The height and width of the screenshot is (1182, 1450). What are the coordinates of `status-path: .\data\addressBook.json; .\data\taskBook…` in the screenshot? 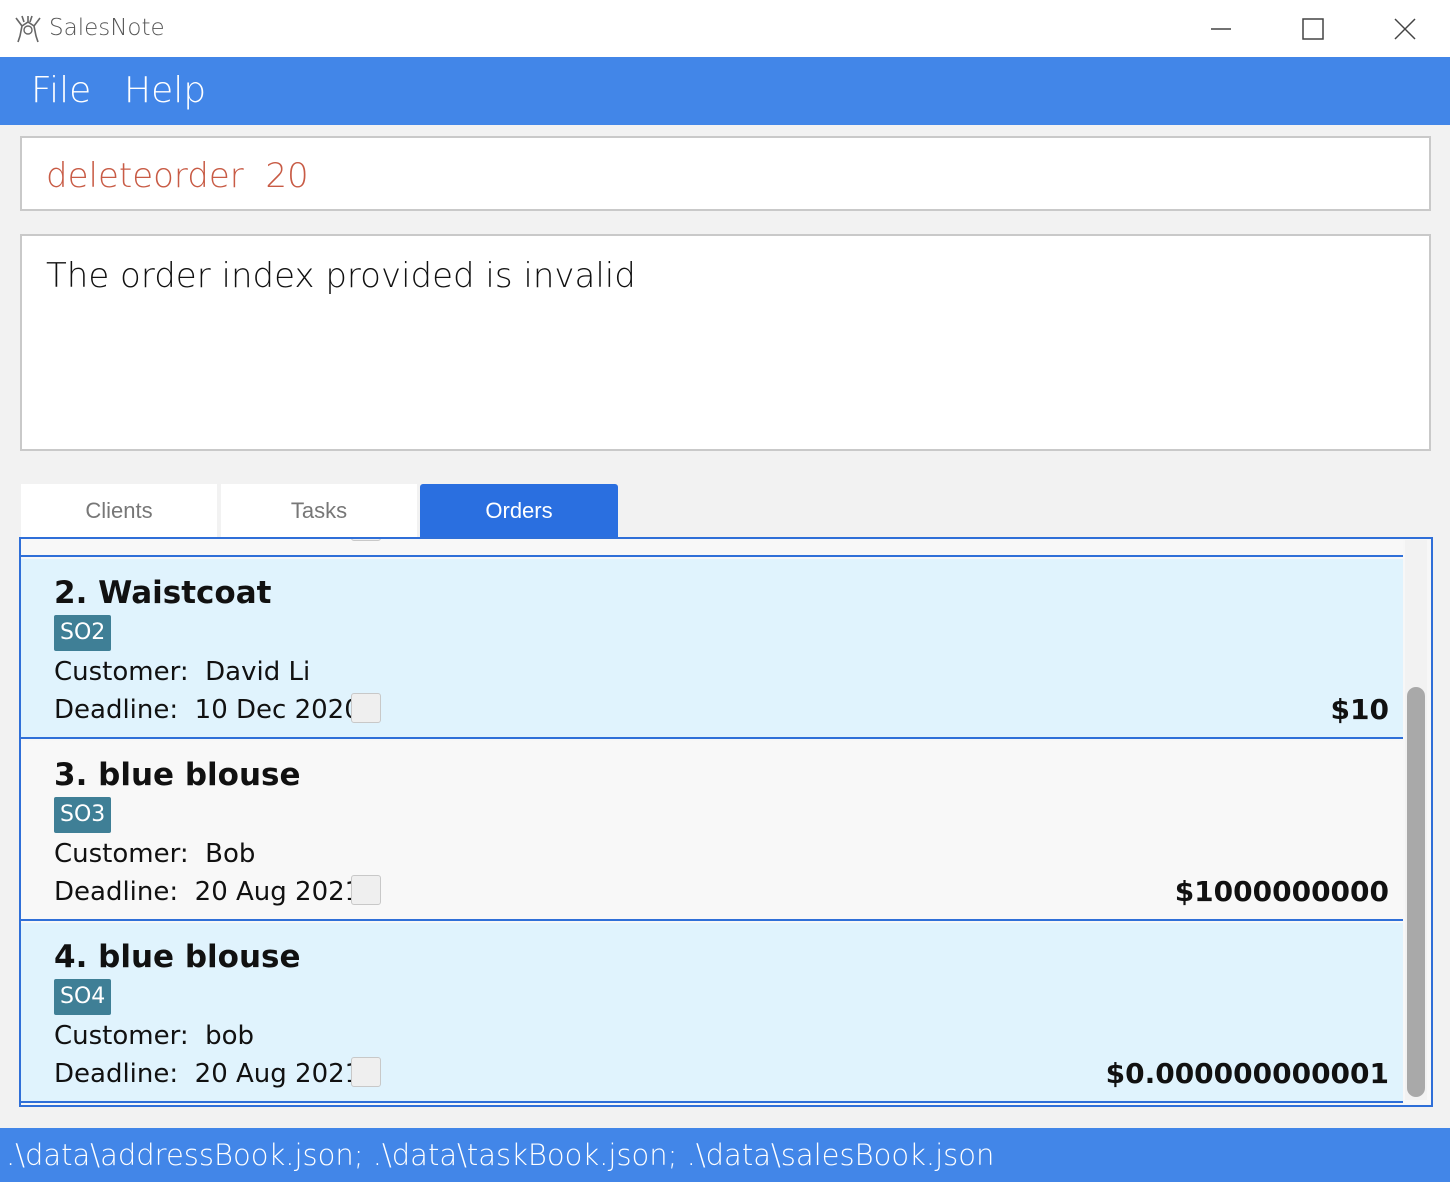 It's located at (500, 1155).